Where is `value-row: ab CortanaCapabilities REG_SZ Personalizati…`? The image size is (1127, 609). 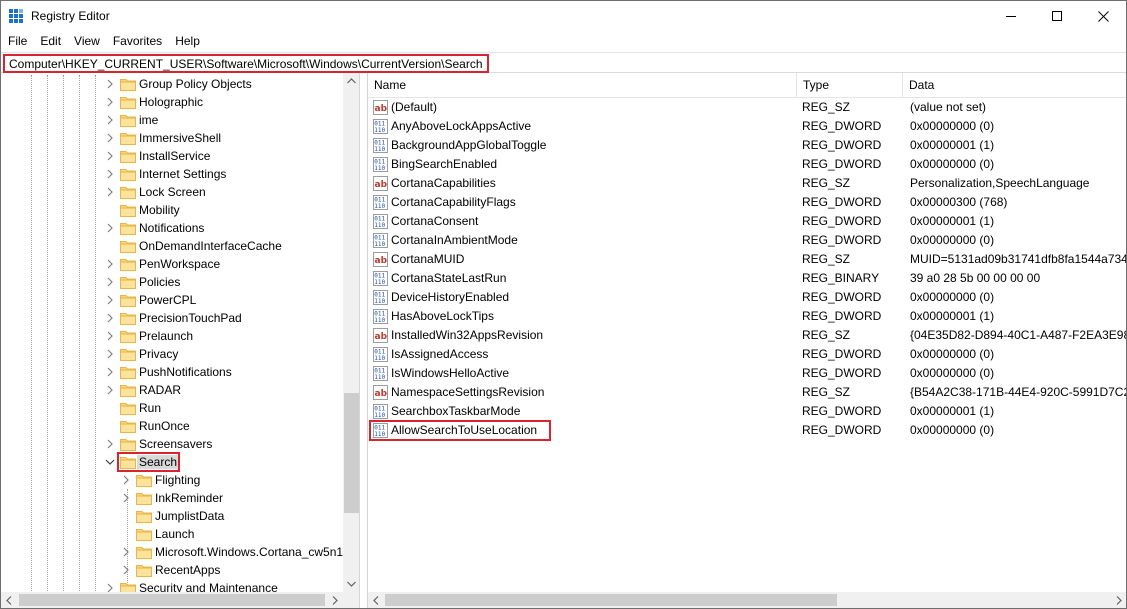
value-row: ab CortanaCapabilities REG_SZ Personalizati… is located at coordinates (747, 183).